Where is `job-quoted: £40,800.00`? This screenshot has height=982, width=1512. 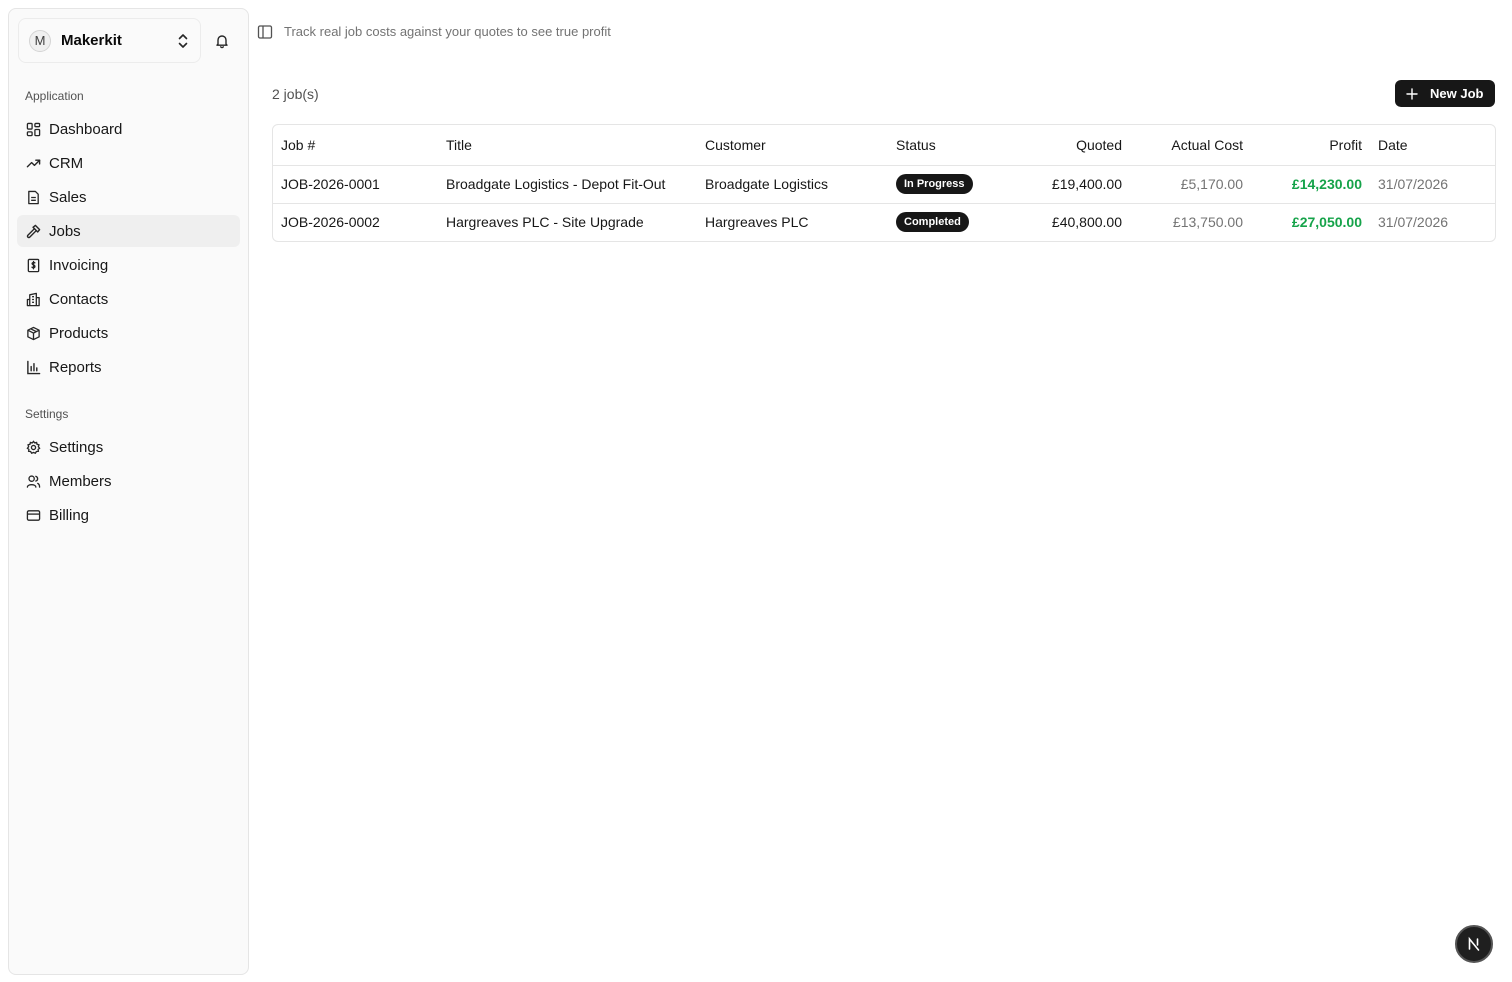
job-quoted: £40,800.00 is located at coordinates (1086, 222).